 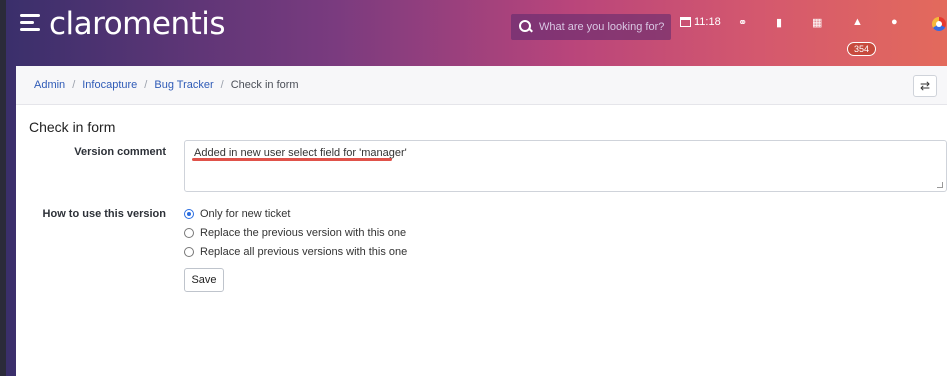 I want to click on page-title: Check in form, so click(x=72, y=127).